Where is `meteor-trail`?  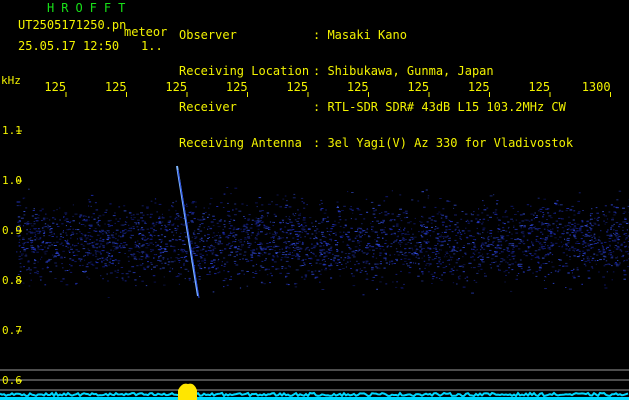 meteor-trail is located at coordinates (188, 232).